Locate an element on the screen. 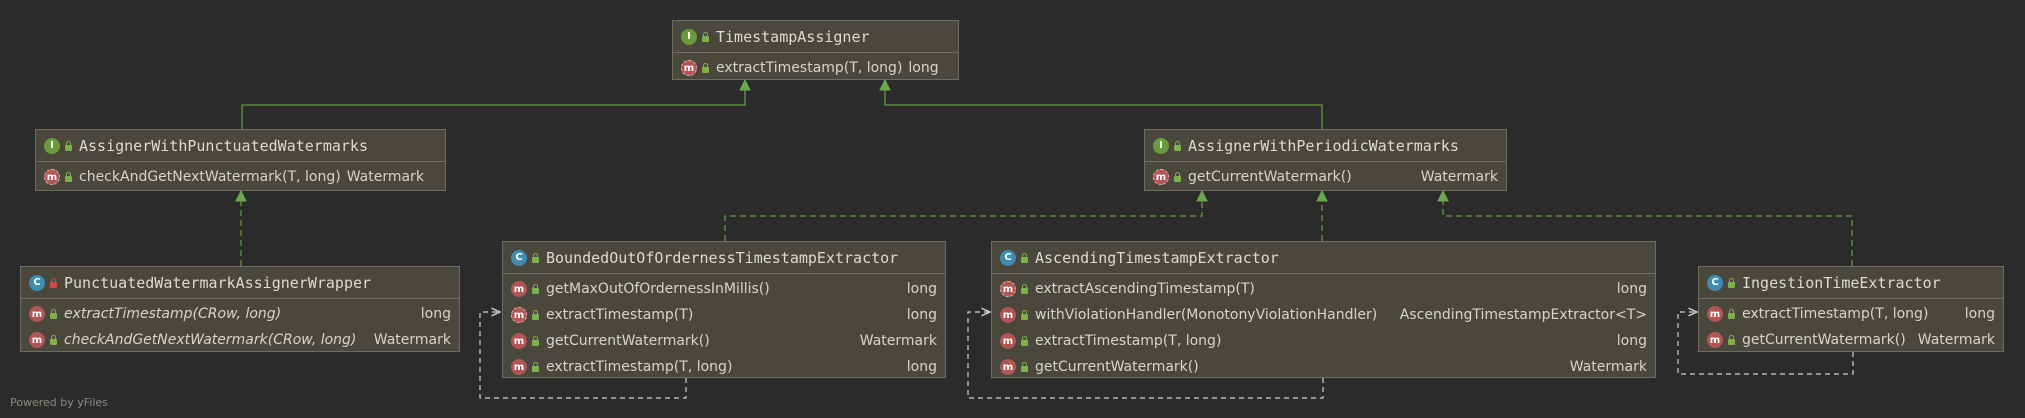  node-header: C PunctuatedWatermarkAssignerWrapper is located at coordinates (240, 283).